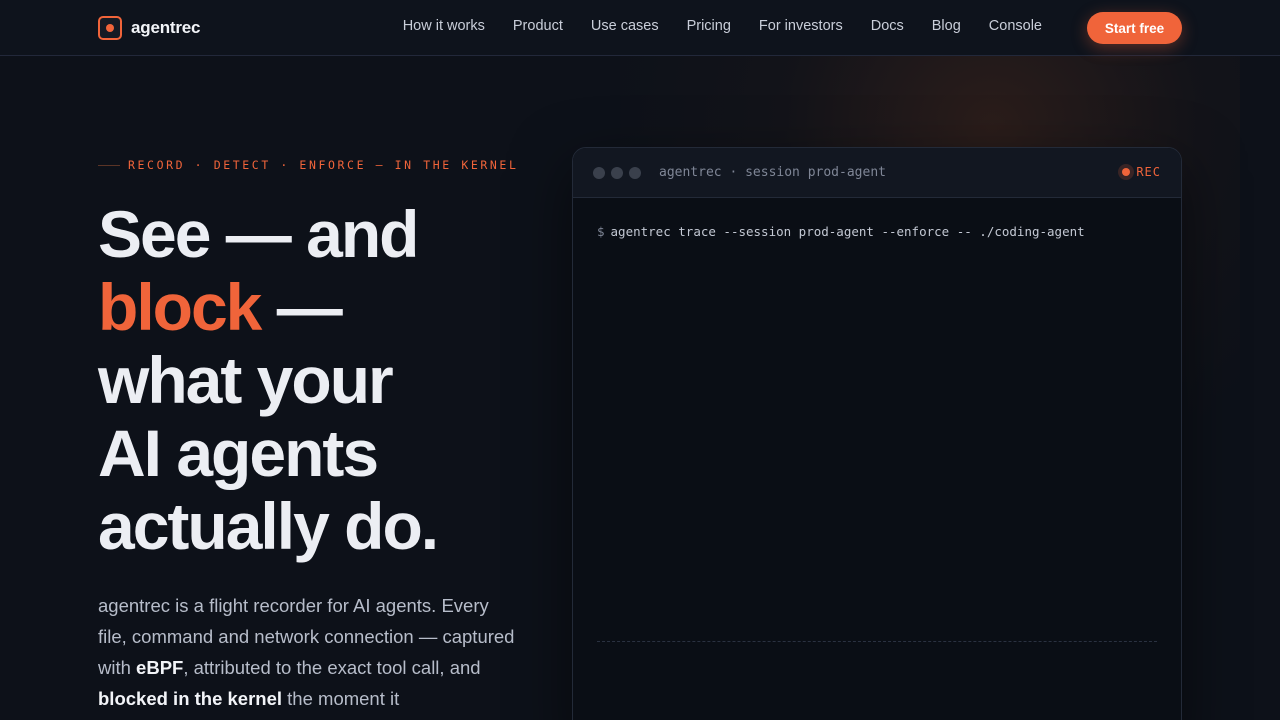 This screenshot has width=1280, height=720. What do you see at coordinates (1148, 172) in the screenshot?
I see `recording-label: REC` at bounding box center [1148, 172].